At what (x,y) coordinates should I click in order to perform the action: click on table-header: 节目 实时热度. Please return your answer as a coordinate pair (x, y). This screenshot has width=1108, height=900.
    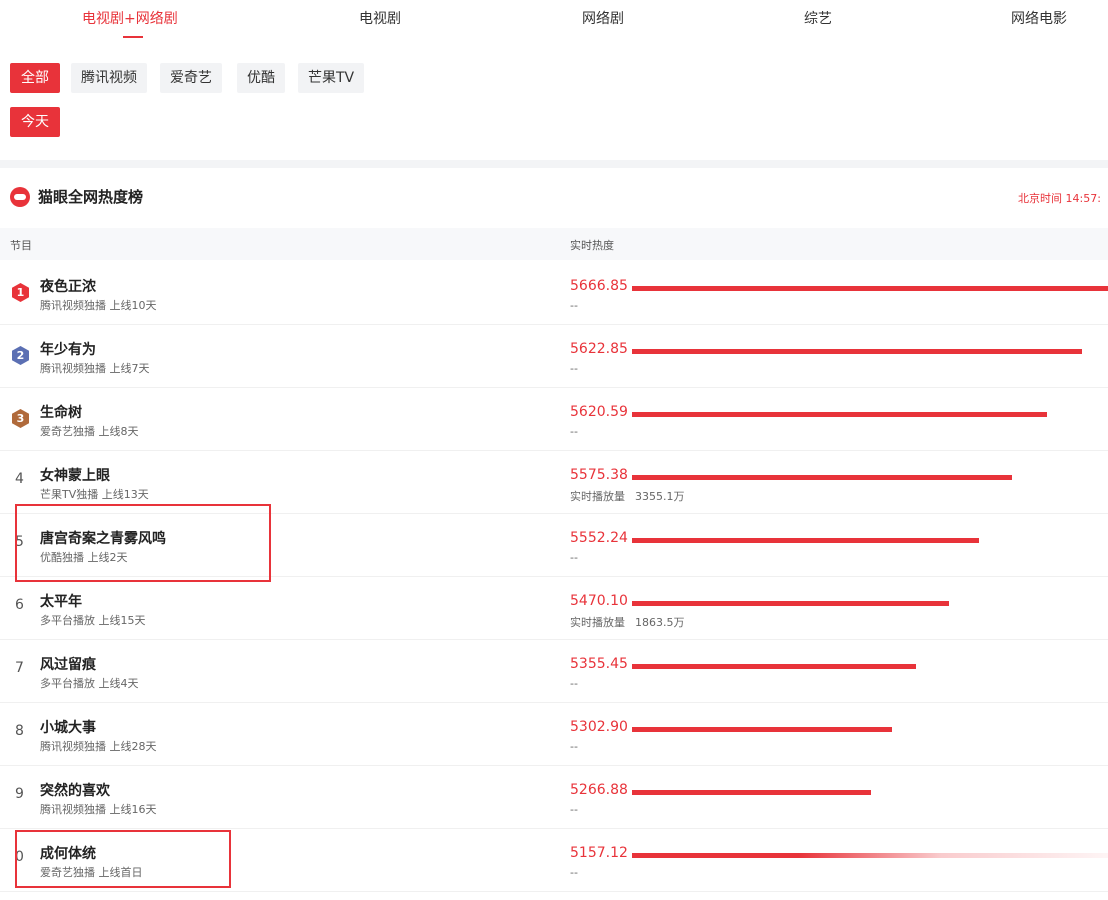
    Looking at the image, I should click on (554, 244).